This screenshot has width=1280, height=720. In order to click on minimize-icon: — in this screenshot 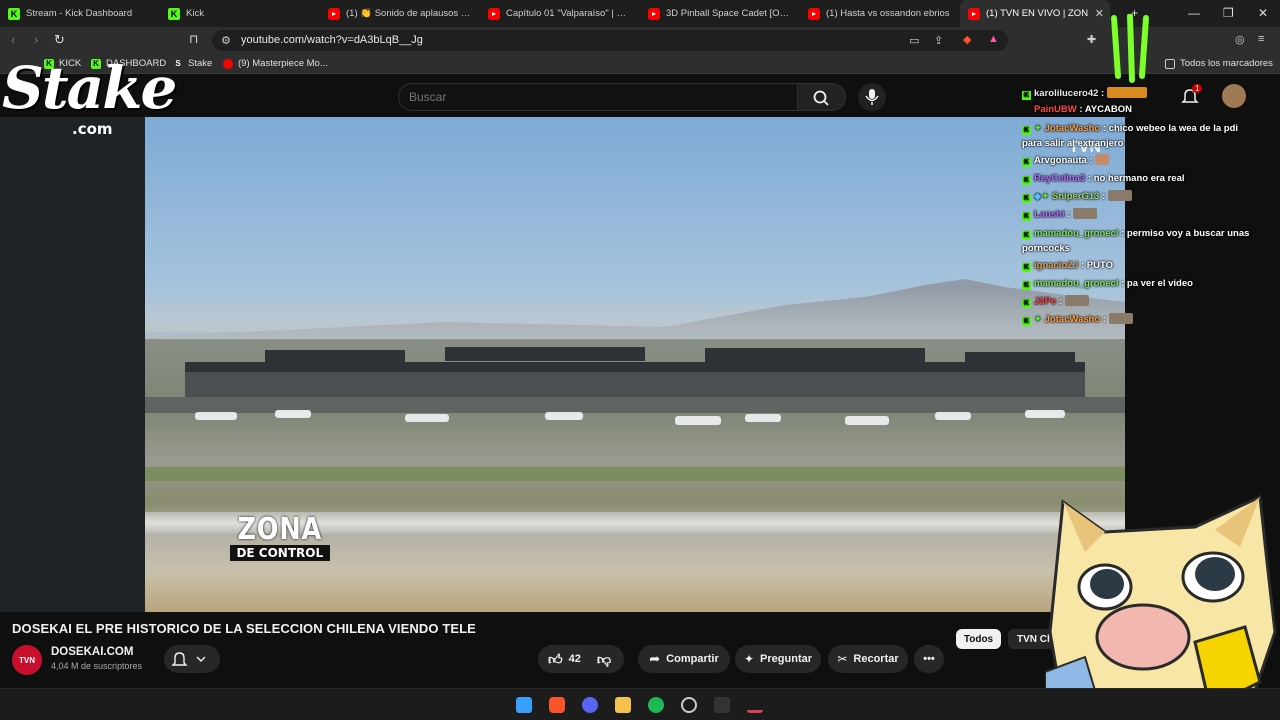, I will do `click(1194, 13)`.